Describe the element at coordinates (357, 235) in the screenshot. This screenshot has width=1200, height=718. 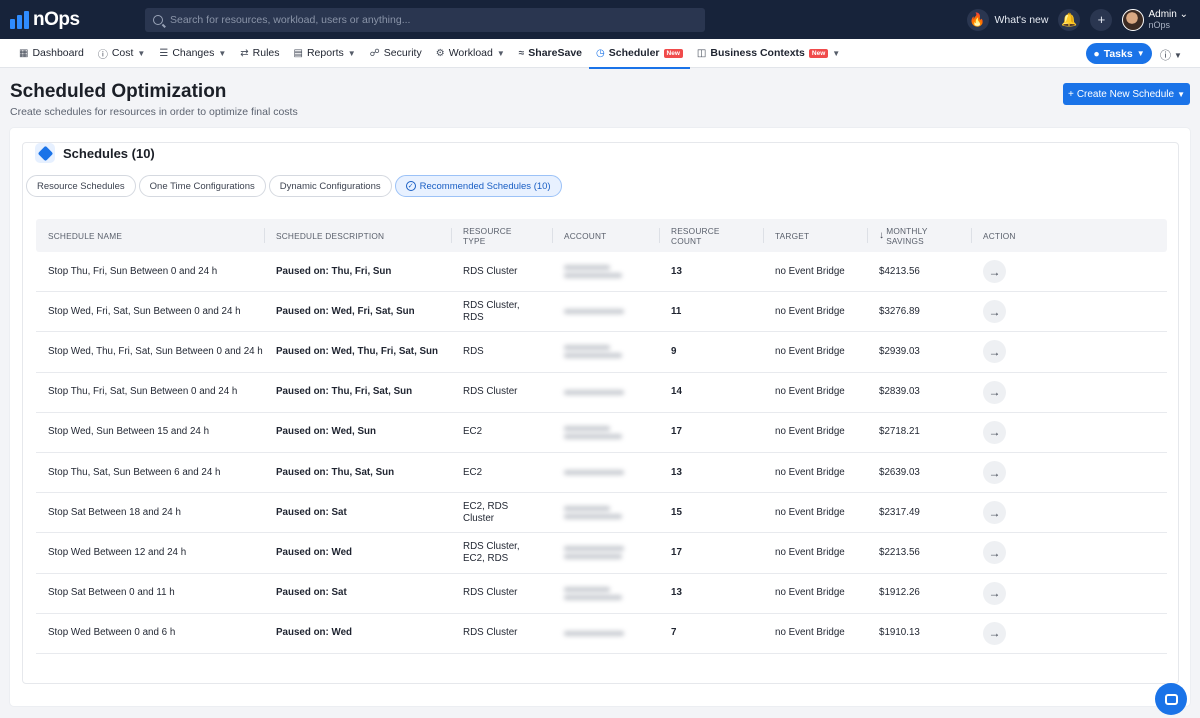
I see `column-header: Schedule Description` at that location.